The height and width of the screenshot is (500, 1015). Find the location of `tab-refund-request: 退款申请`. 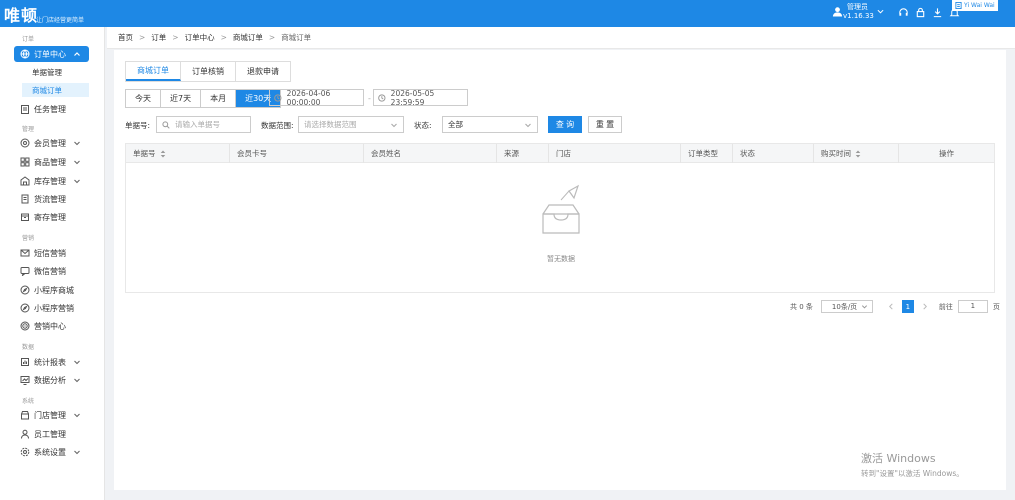

tab-refund-request: 退款申请 is located at coordinates (263, 71).